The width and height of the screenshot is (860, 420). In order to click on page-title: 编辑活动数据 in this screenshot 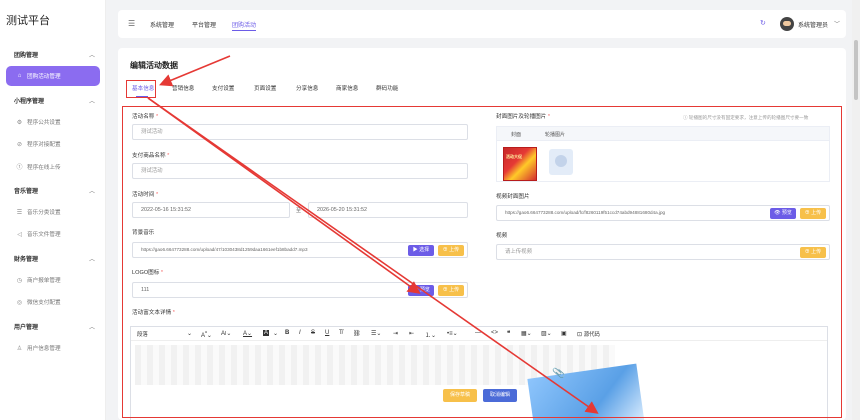, I will do `click(154, 65)`.